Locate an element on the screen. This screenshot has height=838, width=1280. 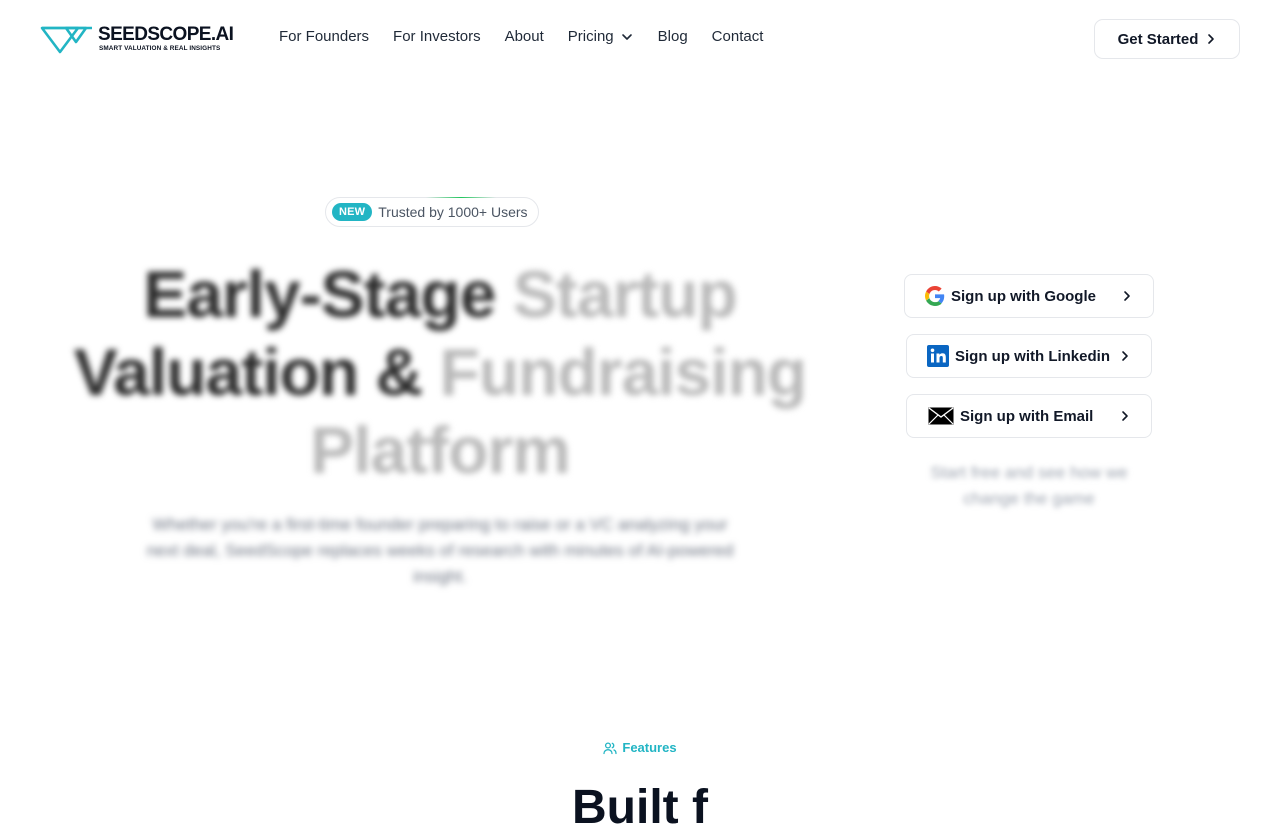
features-label: Features is located at coordinates (640, 747).